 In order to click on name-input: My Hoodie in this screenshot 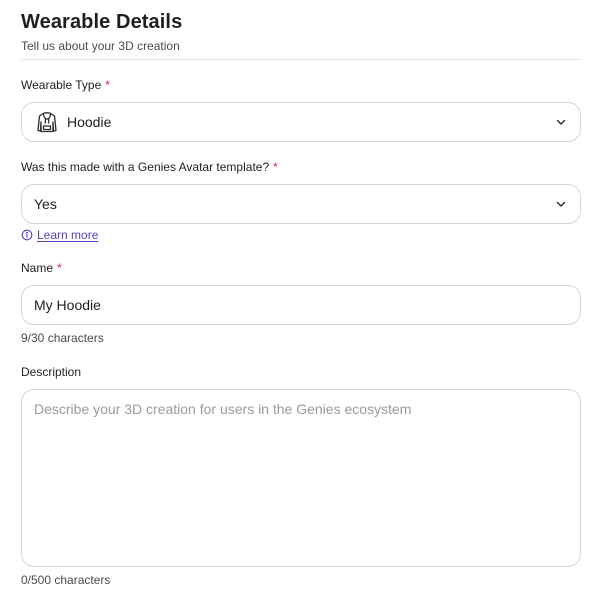, I will do `click(301, 305)`.